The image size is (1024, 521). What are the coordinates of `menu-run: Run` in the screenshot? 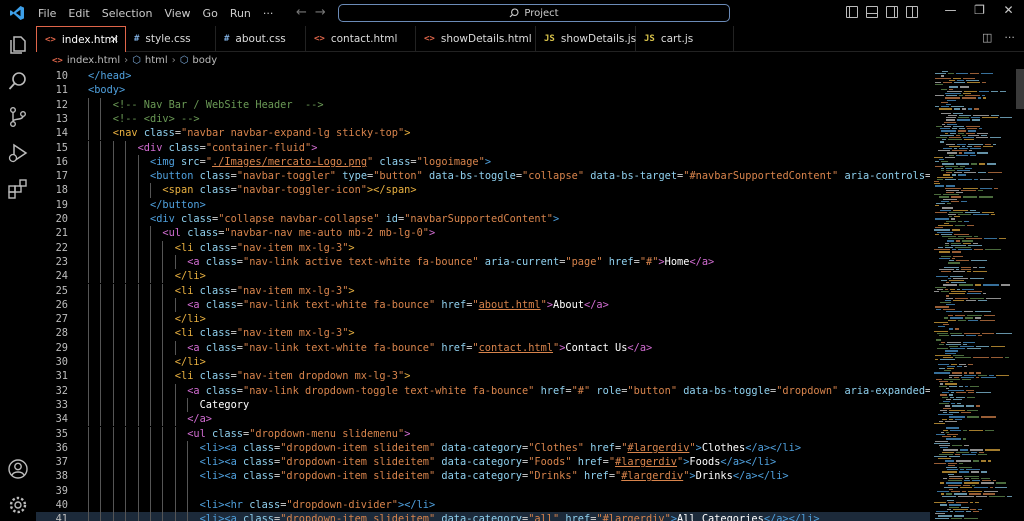 It's located at (240, 13).